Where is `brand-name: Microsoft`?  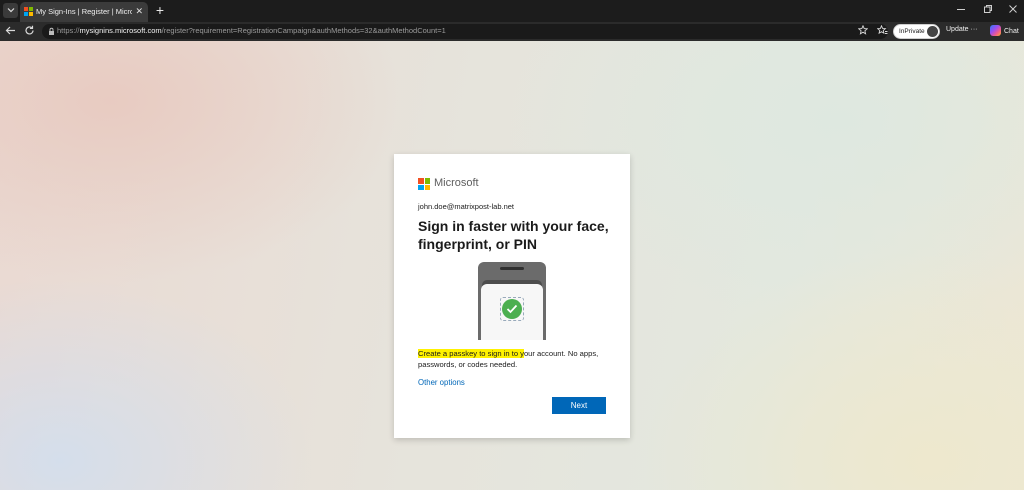 brand-name: Microsoft is located at coordinates (456, 183).